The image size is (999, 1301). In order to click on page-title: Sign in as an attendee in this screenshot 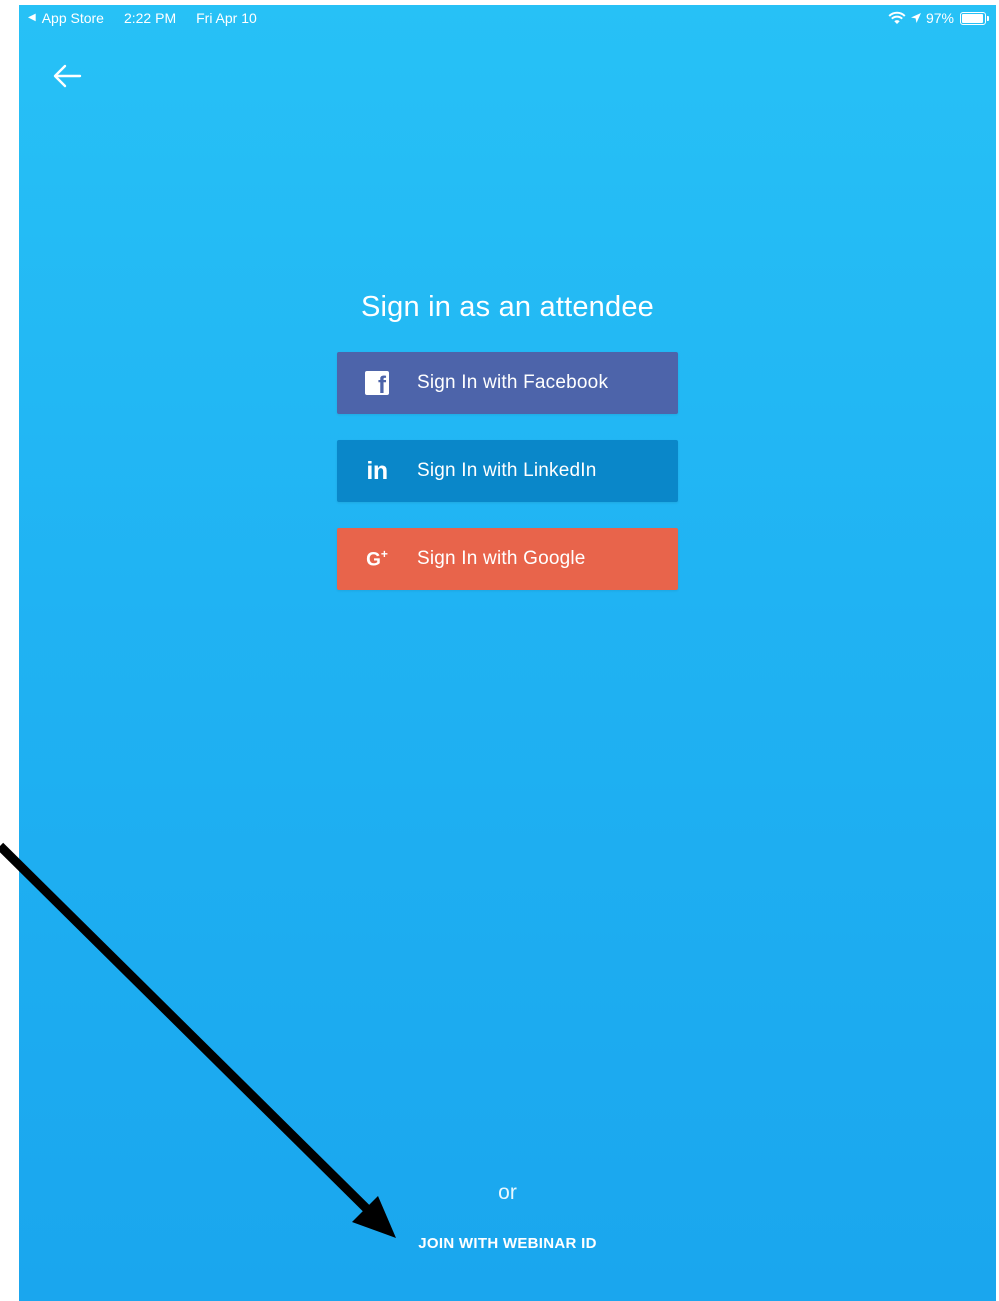, I will do `click(507, 307)`.